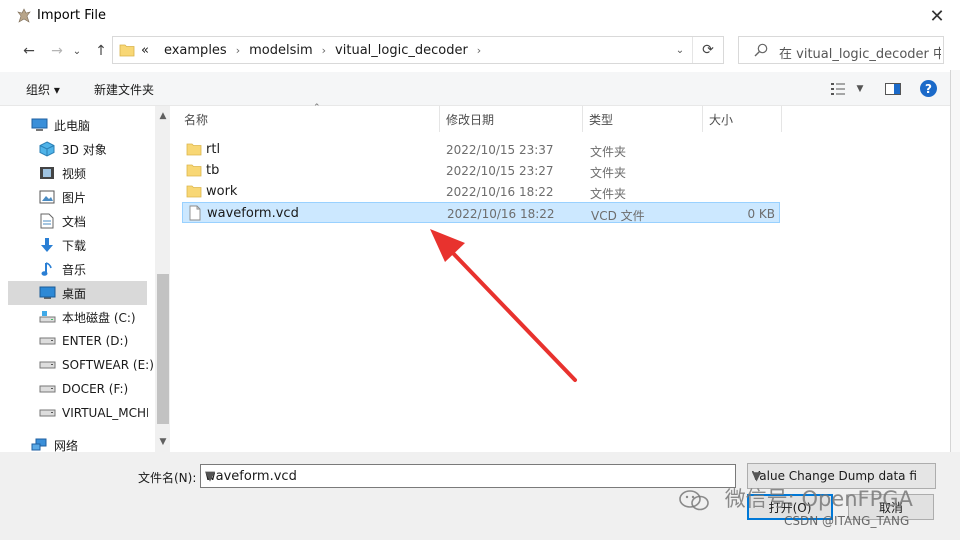 This screenshot has width=960, height=540. Describe the element at coordinates (47, 293) in the screenshot. I see `desktop-icon` at that location.